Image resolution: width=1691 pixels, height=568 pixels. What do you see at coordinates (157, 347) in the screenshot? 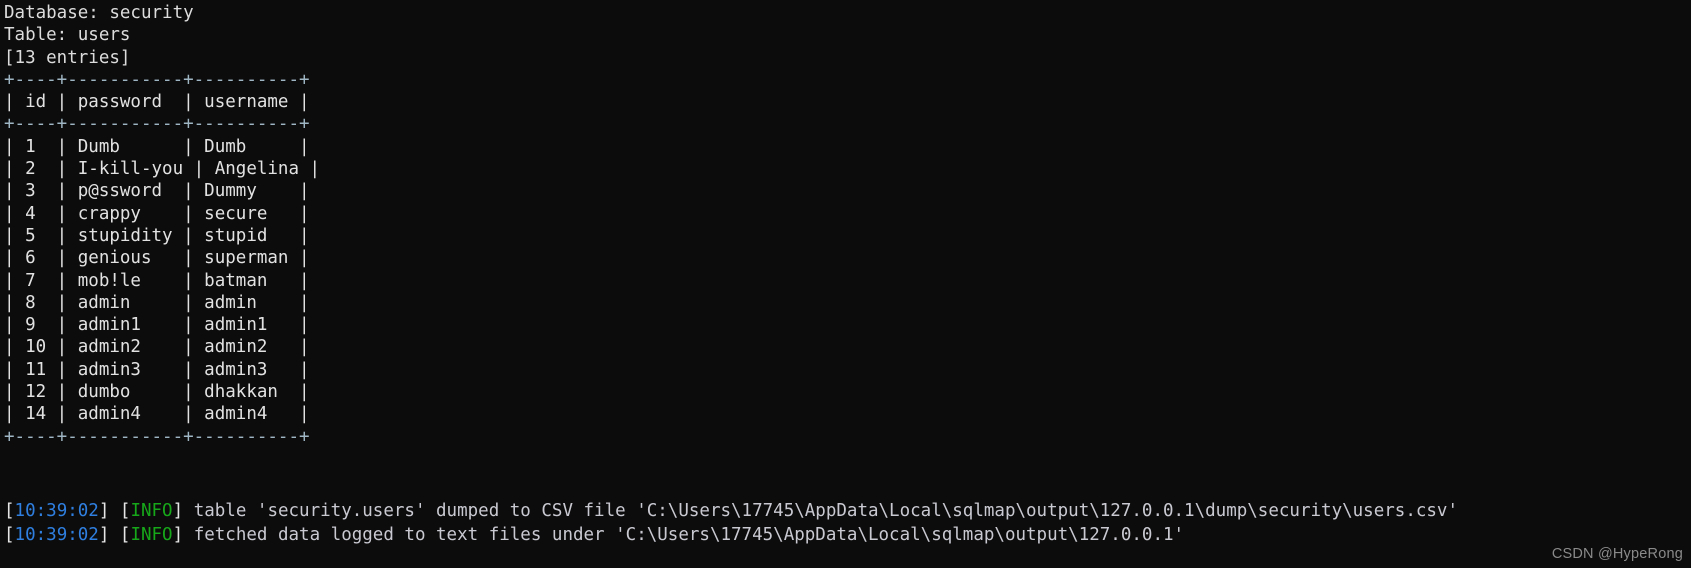
I see `table-row: | 10 | admin2 | admin2 |` at bounding box center [157, 347].